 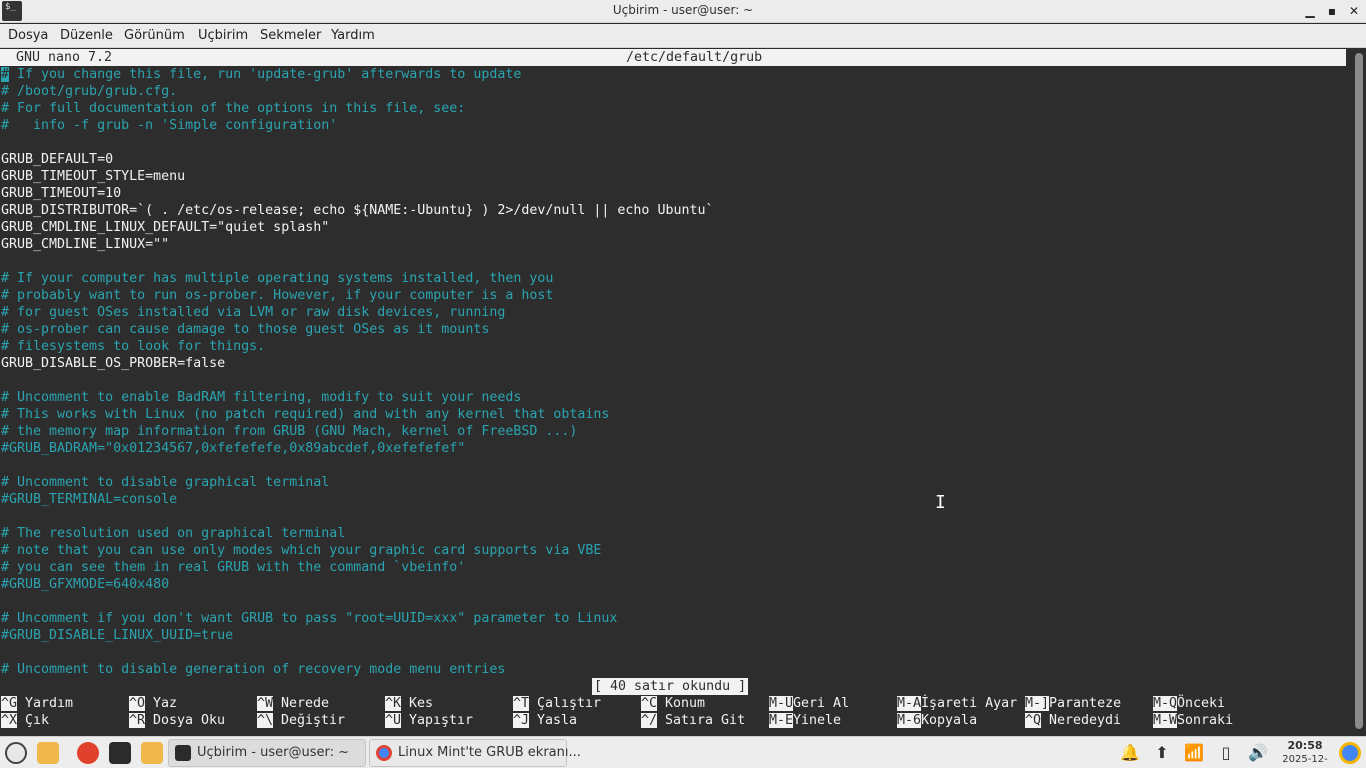 I want to click on shortcut-item: ^U Yapıştır, so click(x=429, y=720).